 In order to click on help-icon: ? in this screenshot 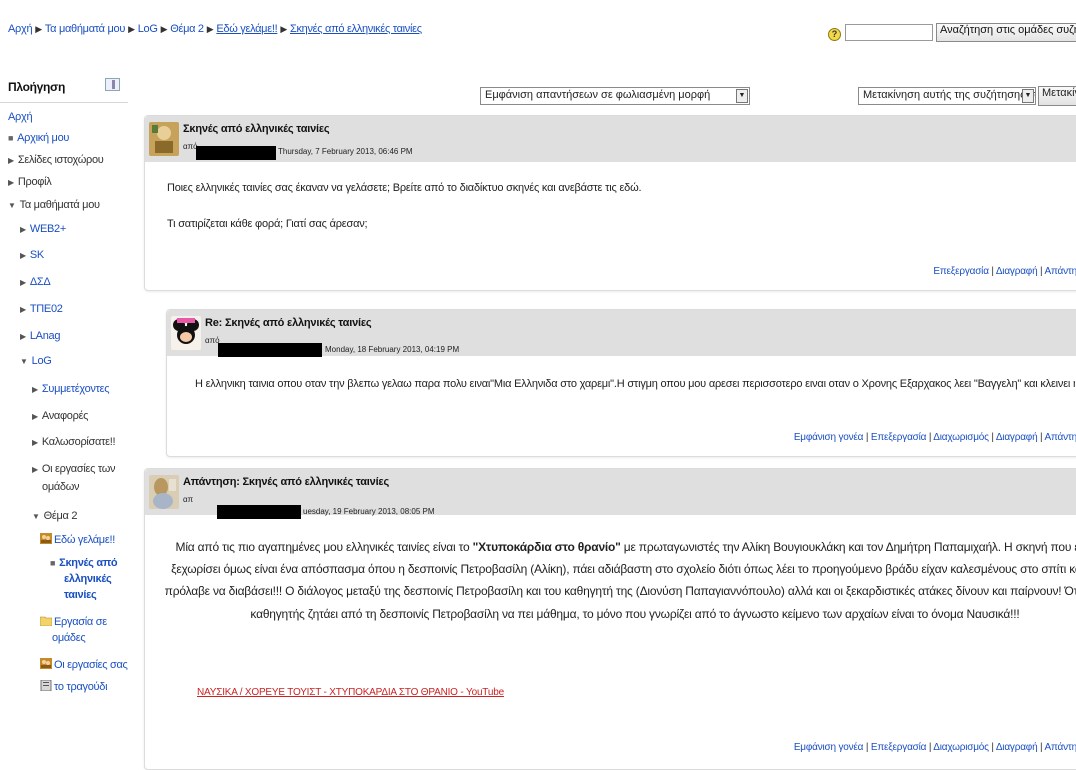, I will do `click(834, 34)`.